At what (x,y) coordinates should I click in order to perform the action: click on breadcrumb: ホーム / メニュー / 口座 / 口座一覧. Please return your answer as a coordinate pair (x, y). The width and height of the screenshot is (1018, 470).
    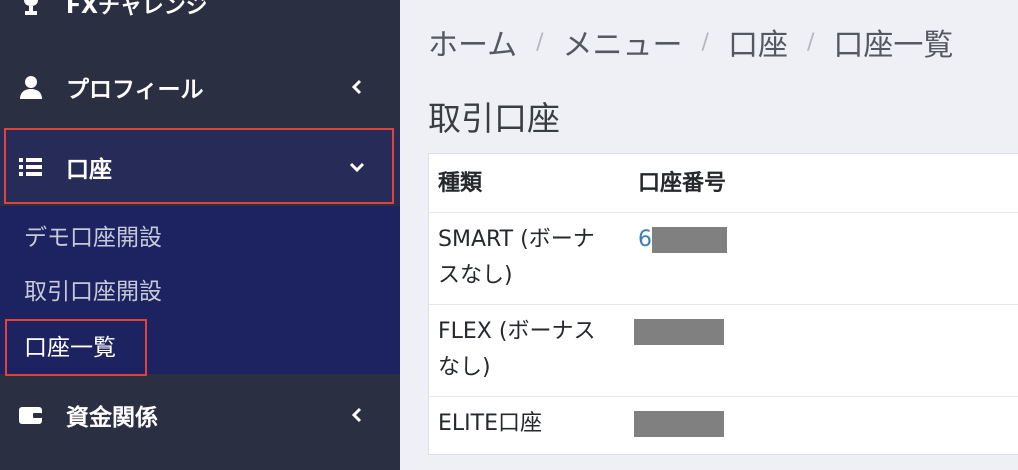
    Looking at the image, I should click on (690, 42).